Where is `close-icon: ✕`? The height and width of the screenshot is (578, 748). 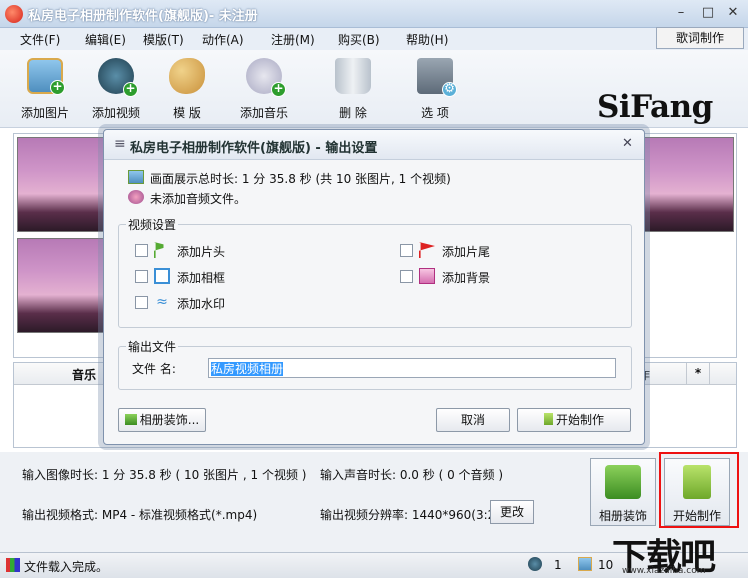
close-icon: ✕ is located at coordinates (733, 13).